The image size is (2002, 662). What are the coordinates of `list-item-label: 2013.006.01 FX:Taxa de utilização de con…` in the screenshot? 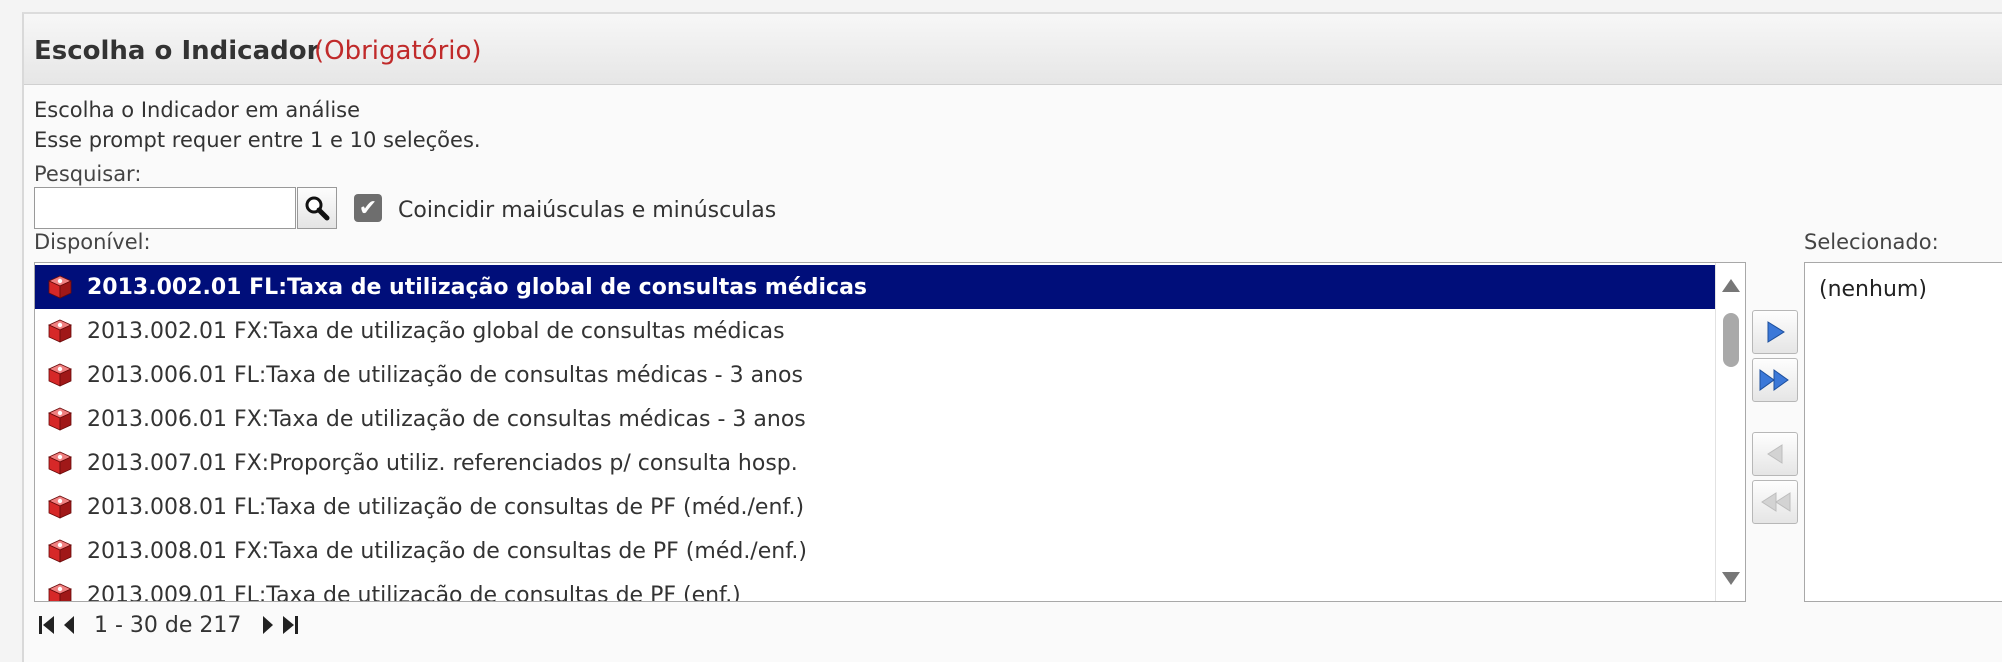 It's located at (446, 419).